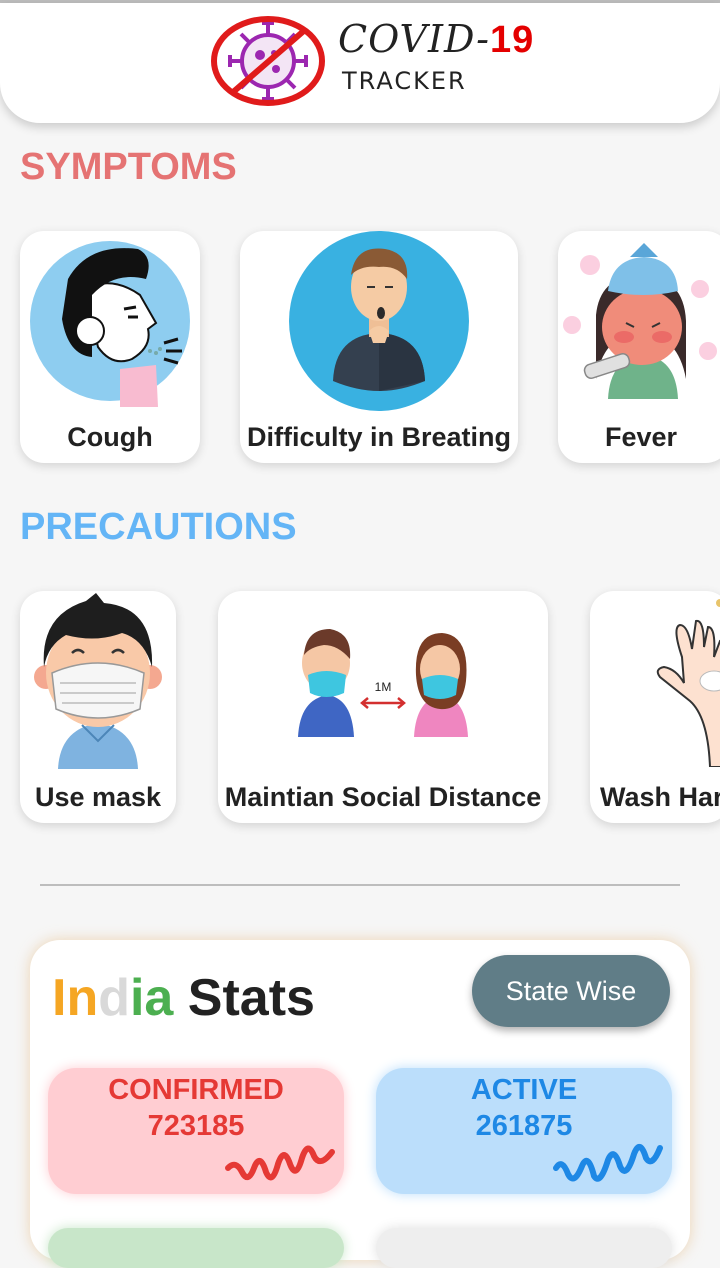 This screenshot has height=1268, width=720. I want to click on symptom-card-fever: Fever, so click(639, 347).